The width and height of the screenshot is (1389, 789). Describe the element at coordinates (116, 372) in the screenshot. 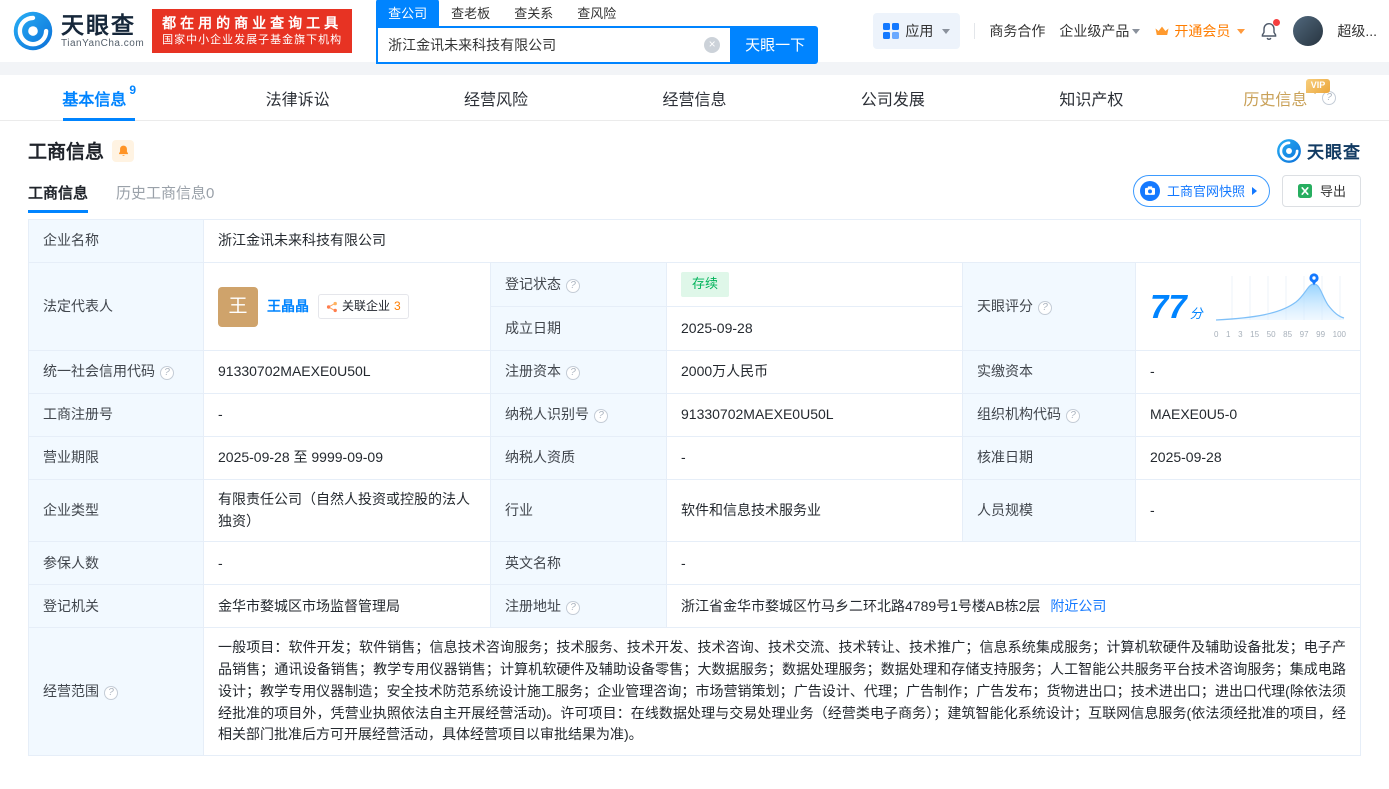

I see `credit-code-label-cell: 统一社会信用代码` at that location.